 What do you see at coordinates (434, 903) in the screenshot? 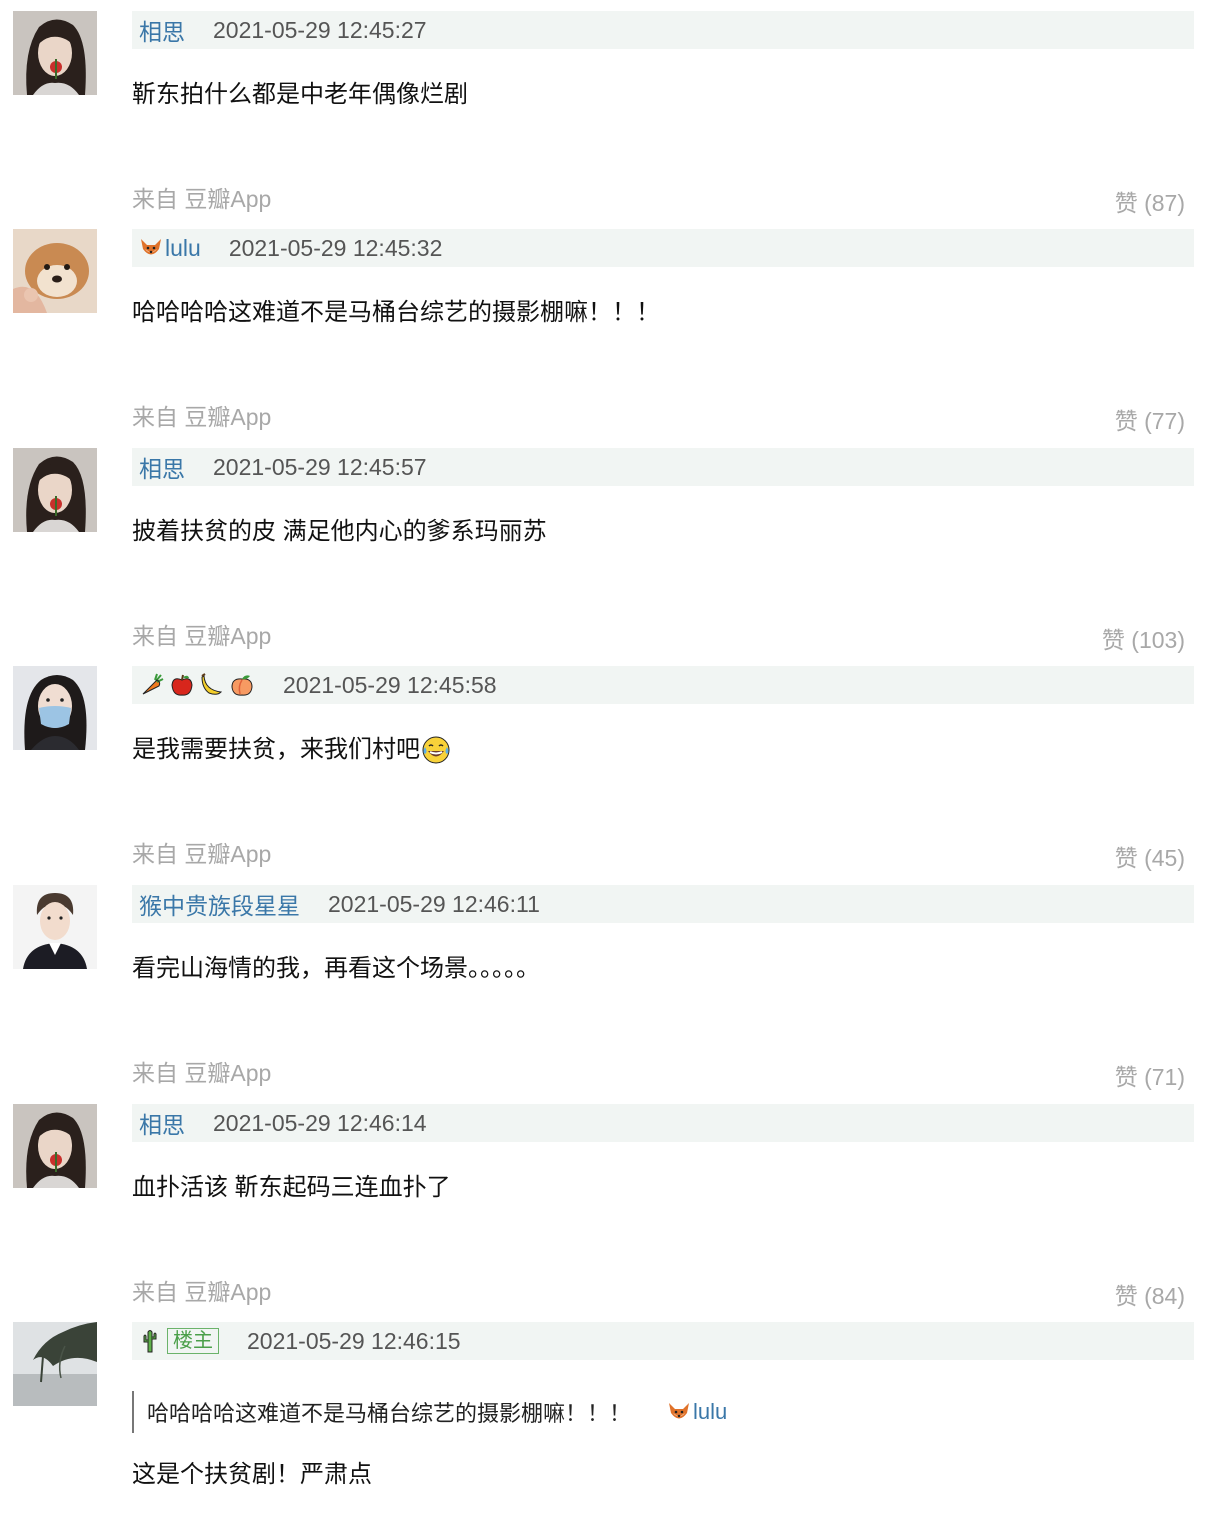
I see `timestamp: 2021-05-29 12:46:11` at bounding box center [434, 903].